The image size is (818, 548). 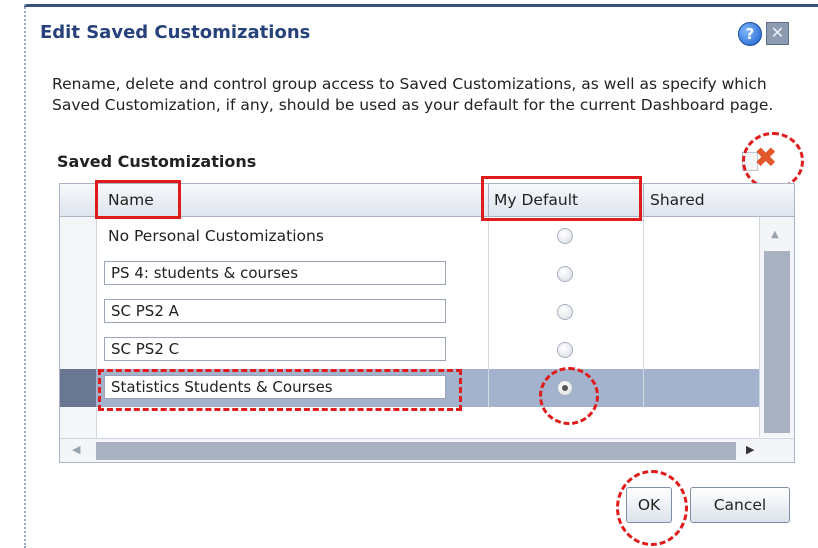 I want to click on window-top-border, so click(x=421, y=5).